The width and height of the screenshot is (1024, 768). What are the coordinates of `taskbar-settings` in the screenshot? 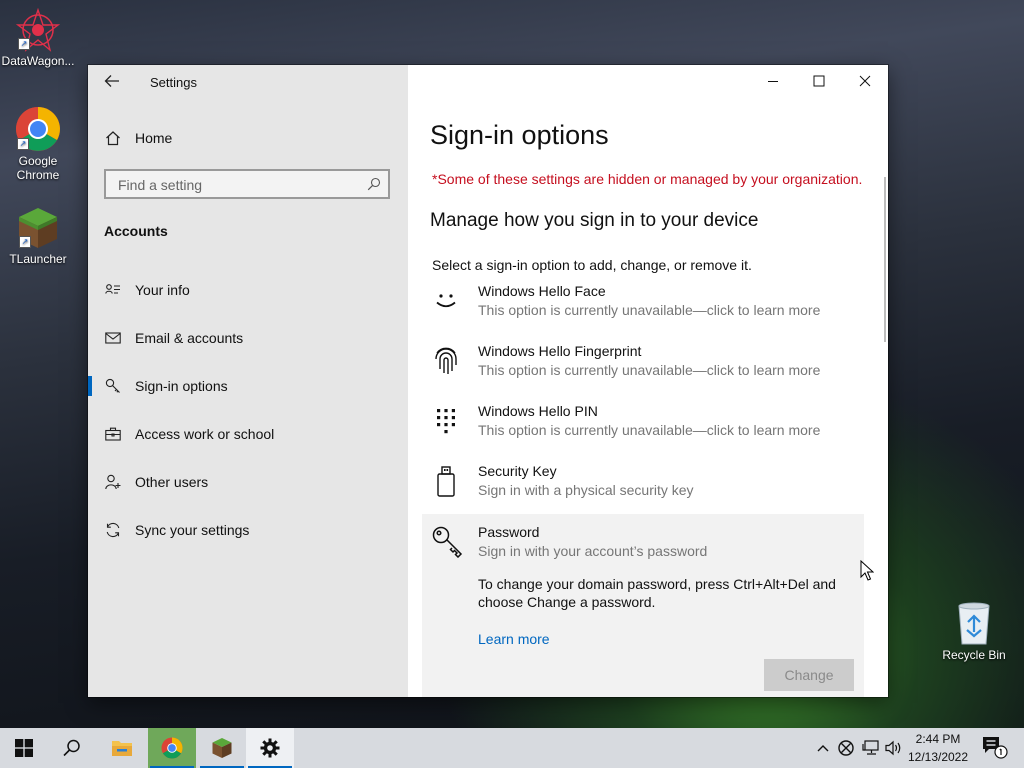 It's located at (270, 748).